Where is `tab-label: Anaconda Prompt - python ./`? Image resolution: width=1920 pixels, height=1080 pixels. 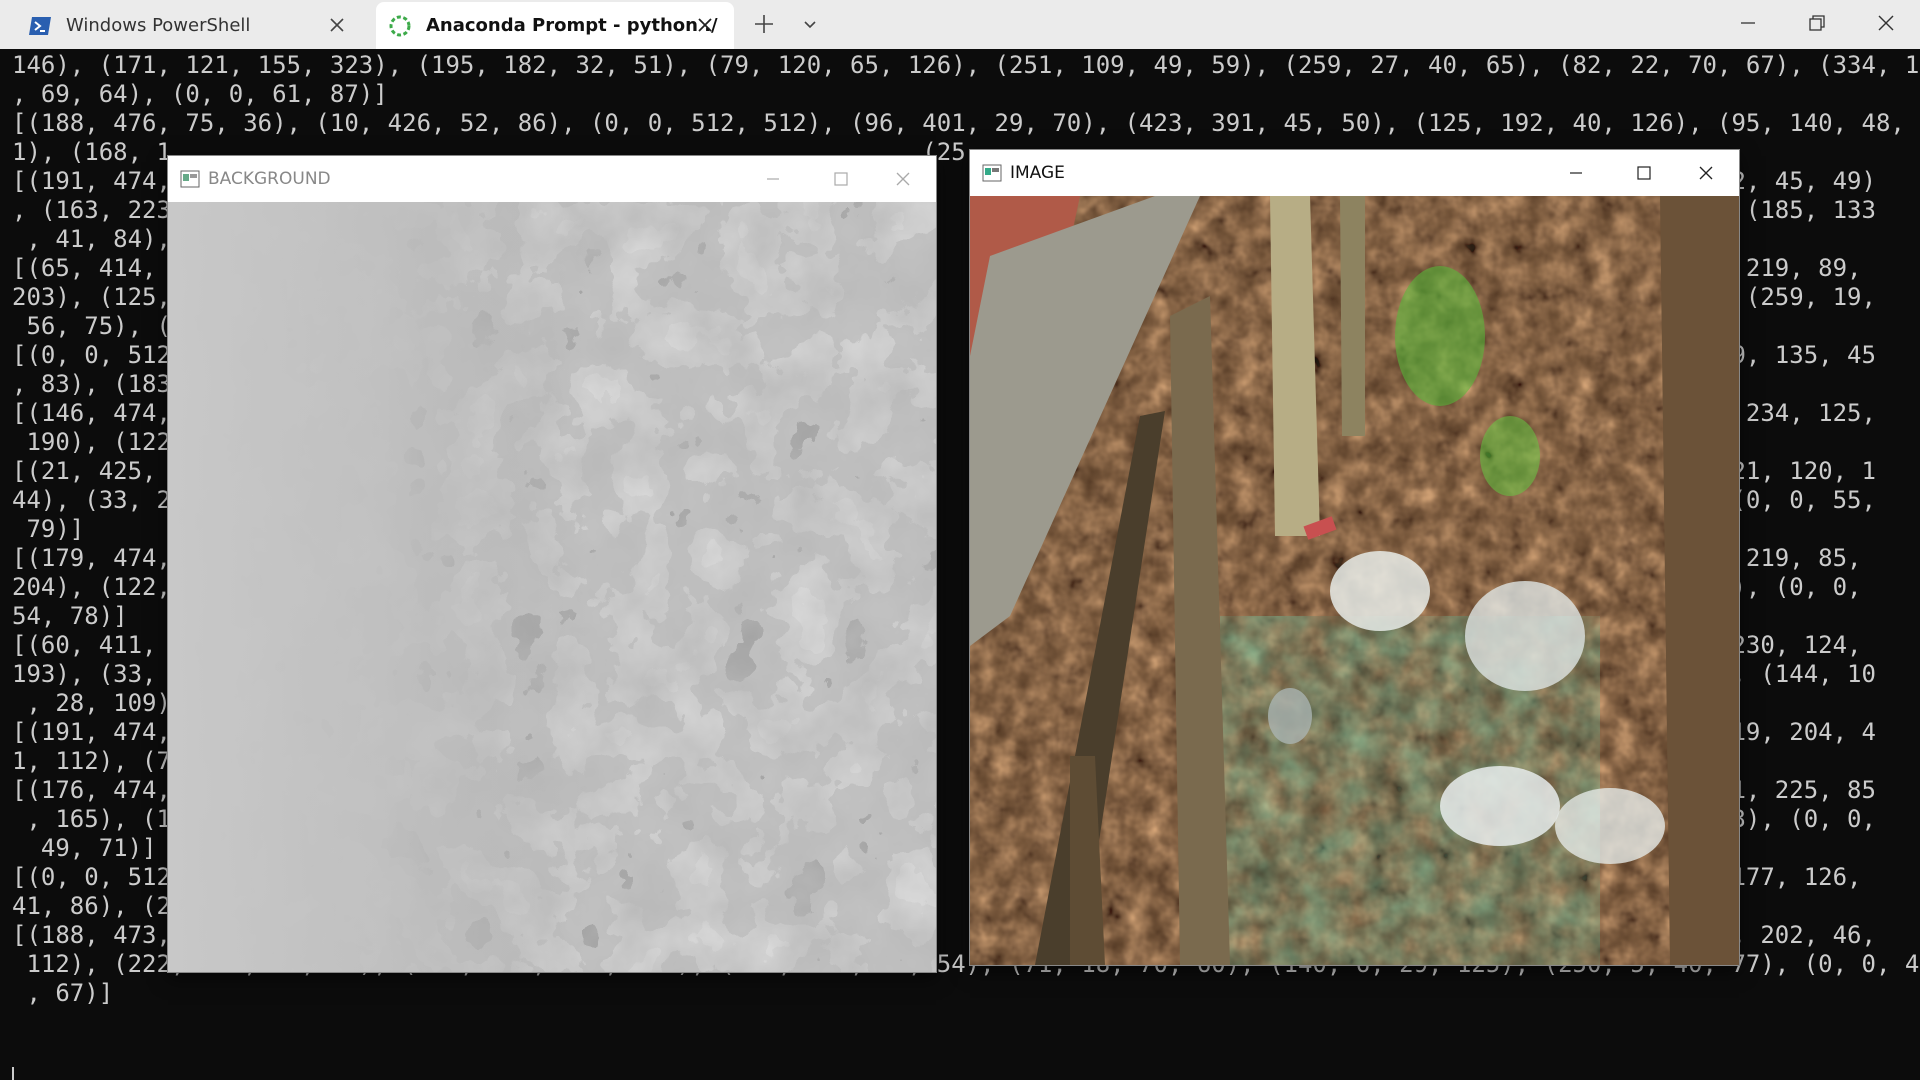 tab-label: Anaconda Prompt - python ./ is located at coordinates (572, 25).